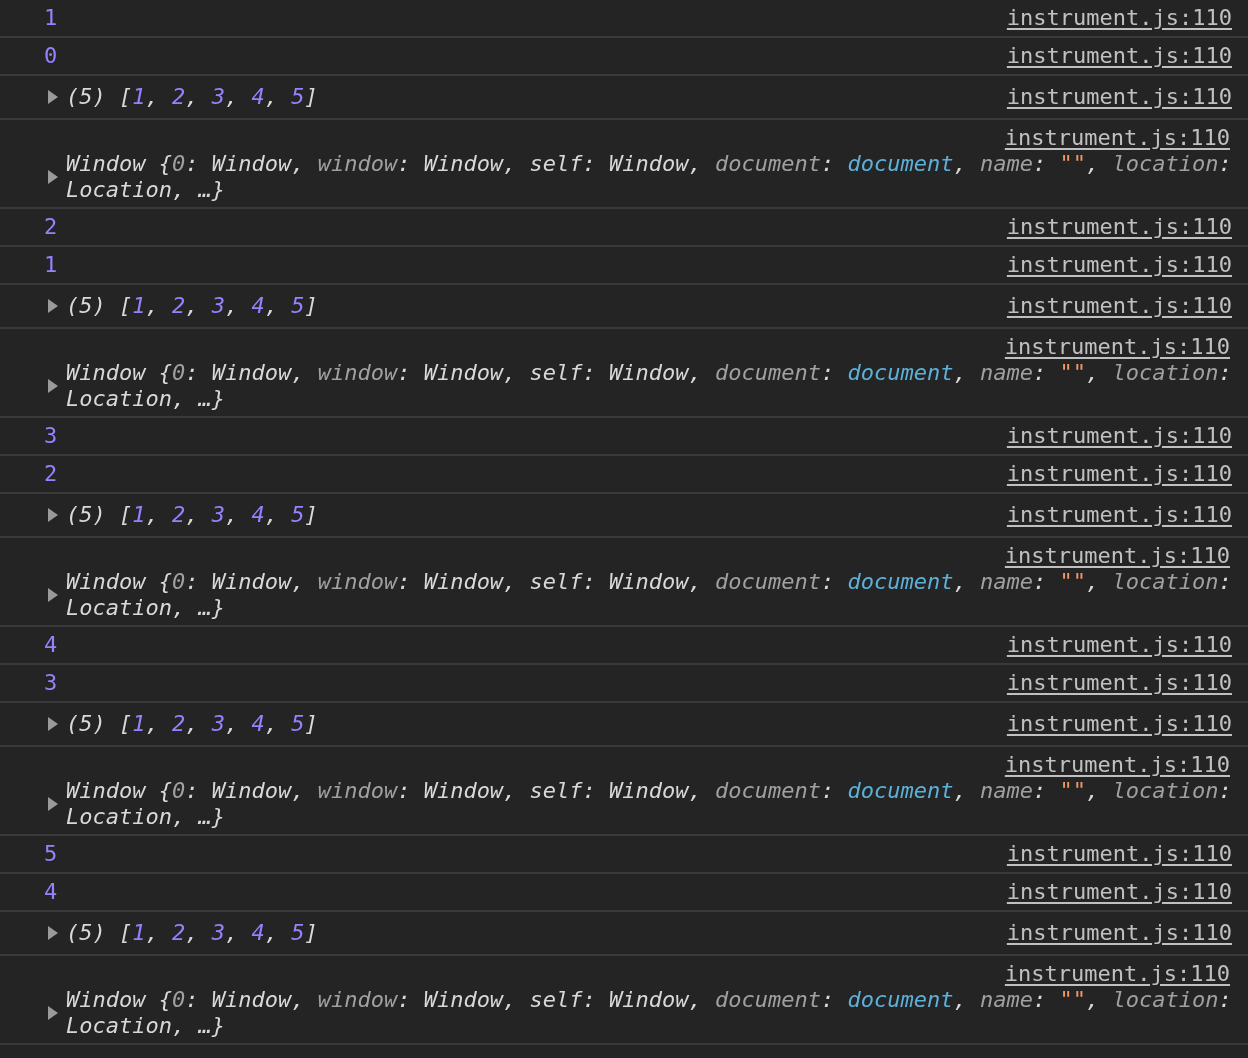  Describe the element at coordinates (51, 854) in the screenshot. I see `number-value: 5` at that location.